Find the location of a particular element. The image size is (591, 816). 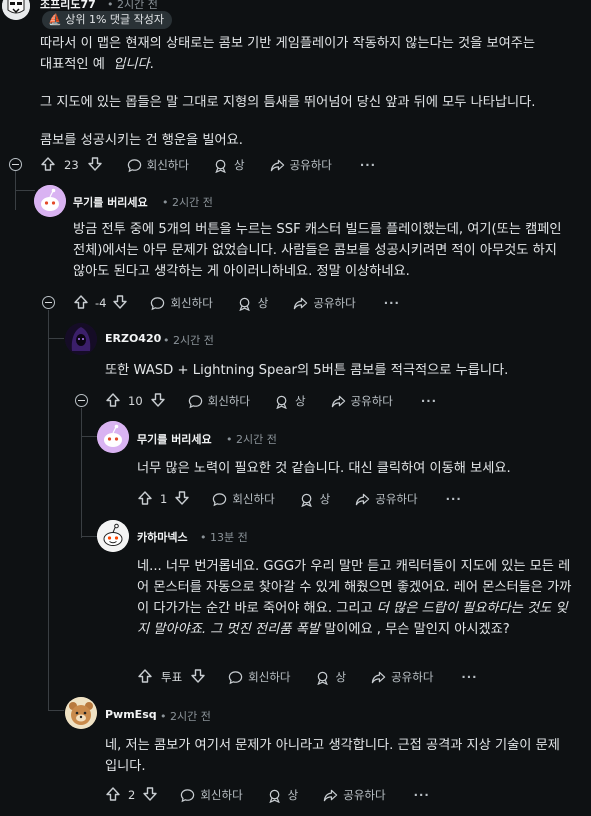

comment-body: 너무 많은 노력이 필요한 것 같습니다. 대신 클릭하여 이동해 보세요. is located at coordinates (324, 468).